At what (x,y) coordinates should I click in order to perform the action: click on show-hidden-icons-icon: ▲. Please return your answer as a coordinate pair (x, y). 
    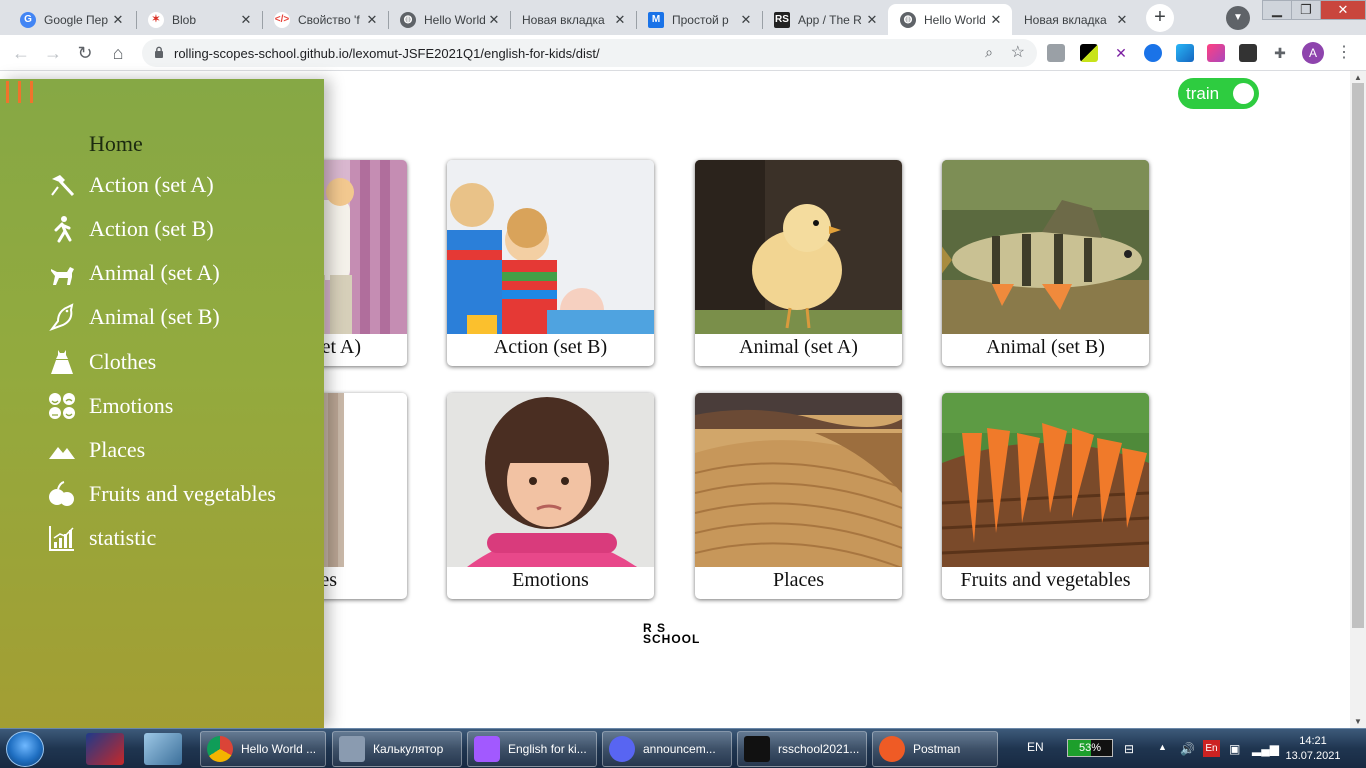
    Looking at the image, I should click on (1162, 747).